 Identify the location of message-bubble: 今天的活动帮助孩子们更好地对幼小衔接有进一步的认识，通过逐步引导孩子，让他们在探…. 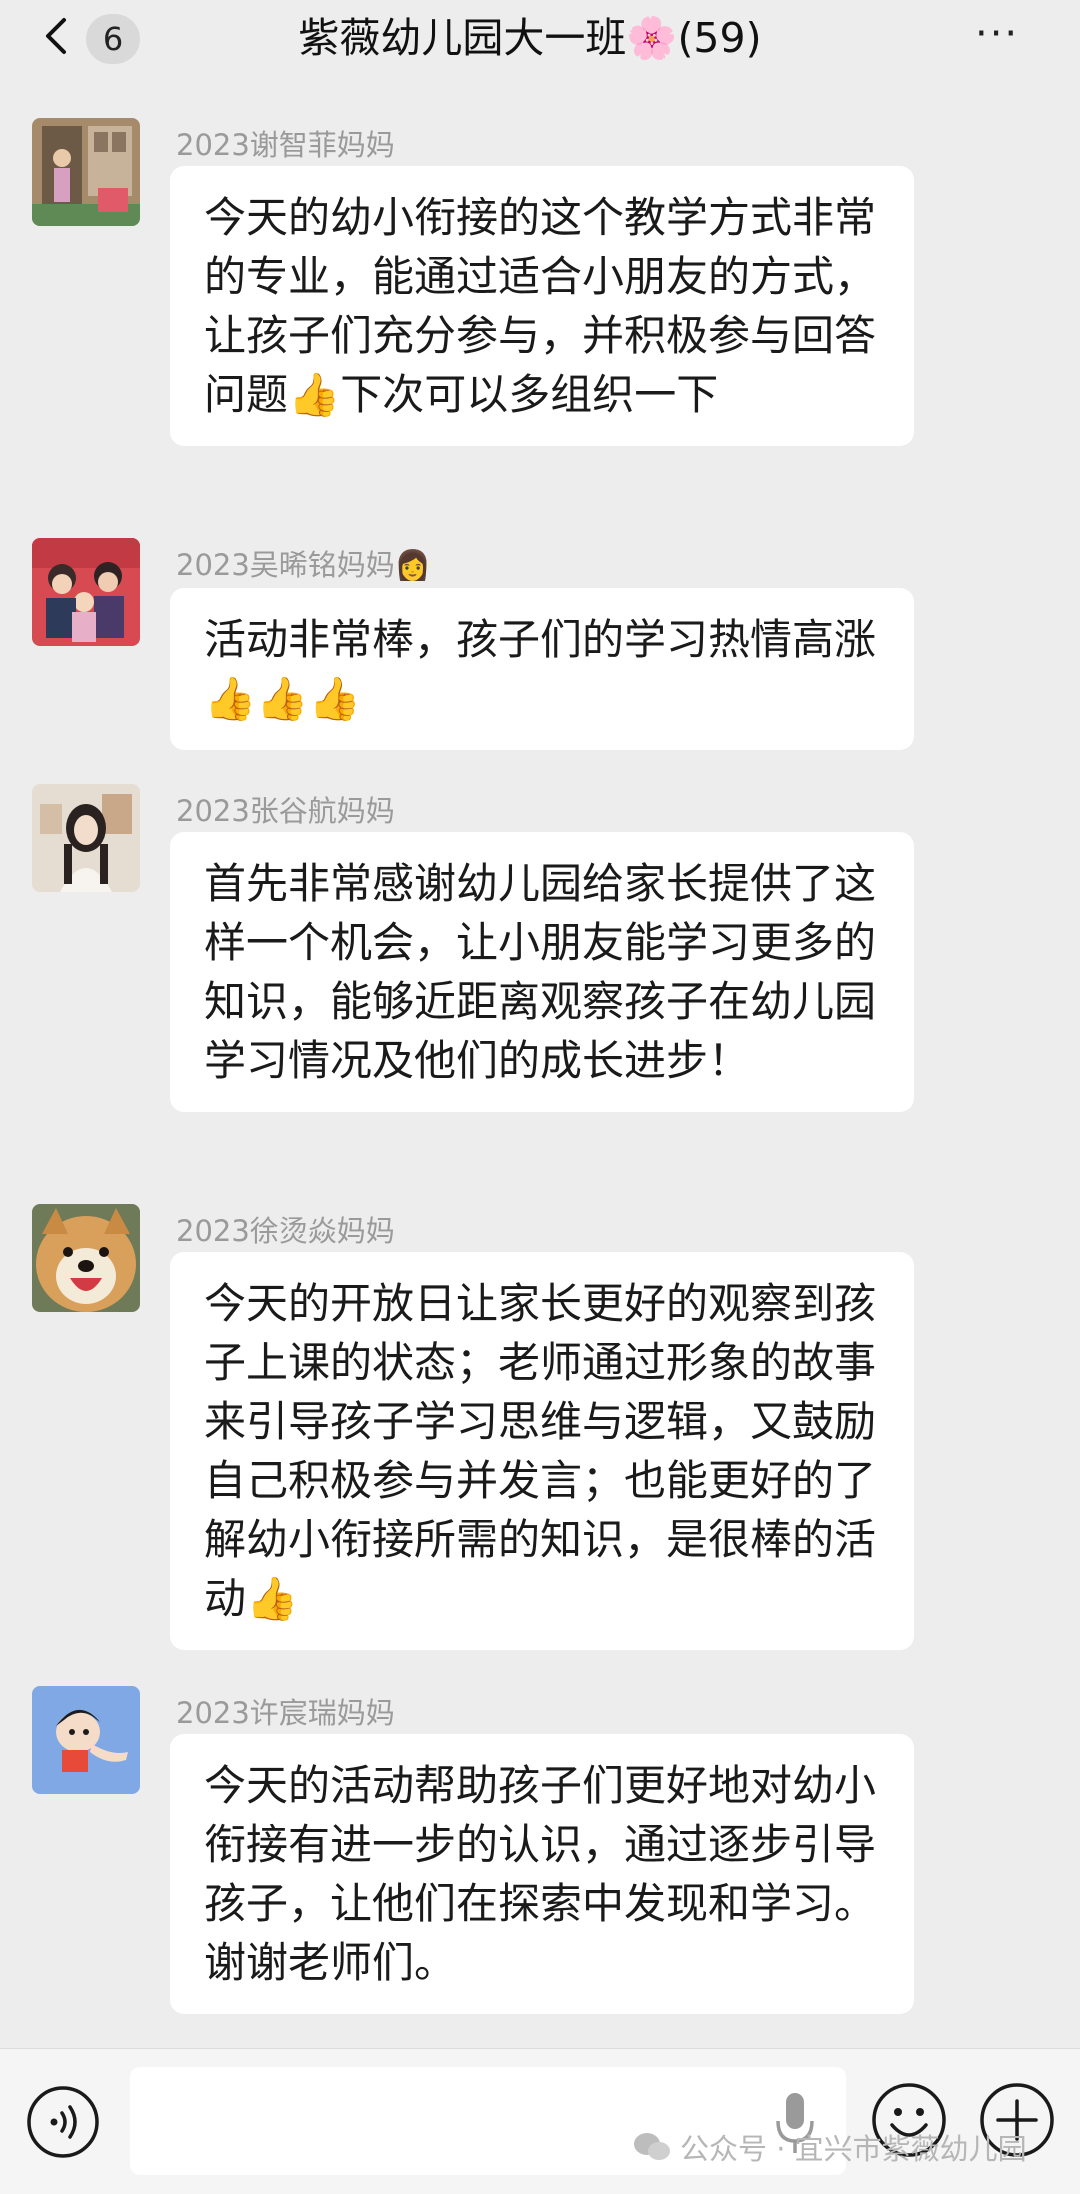
(542, 1874).